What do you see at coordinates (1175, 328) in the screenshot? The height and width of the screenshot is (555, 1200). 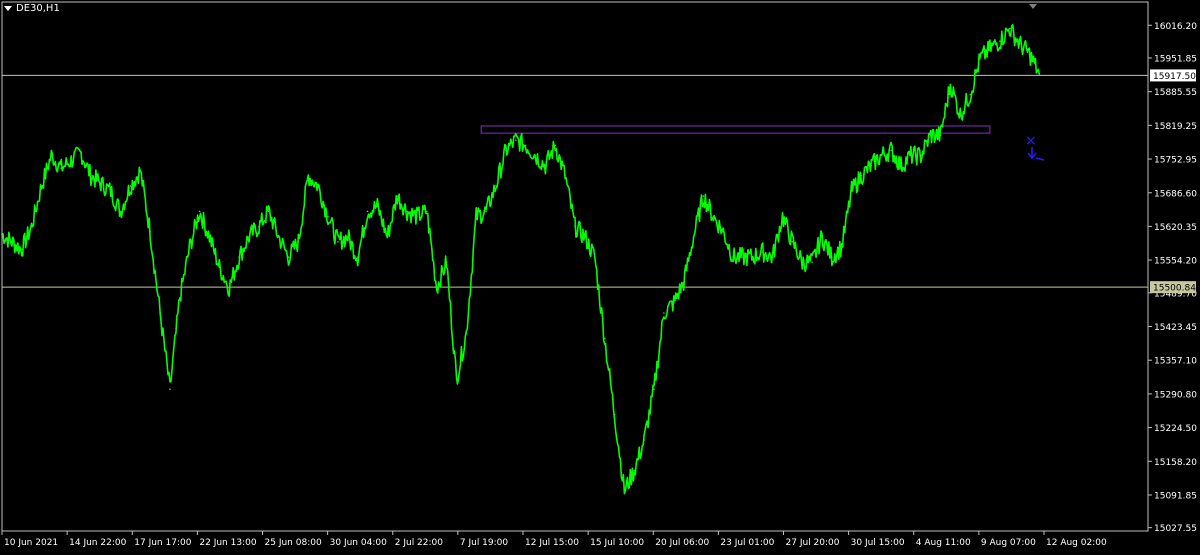 I see `y-tick-label: 15423.45` at bounding box center [1175, 328].